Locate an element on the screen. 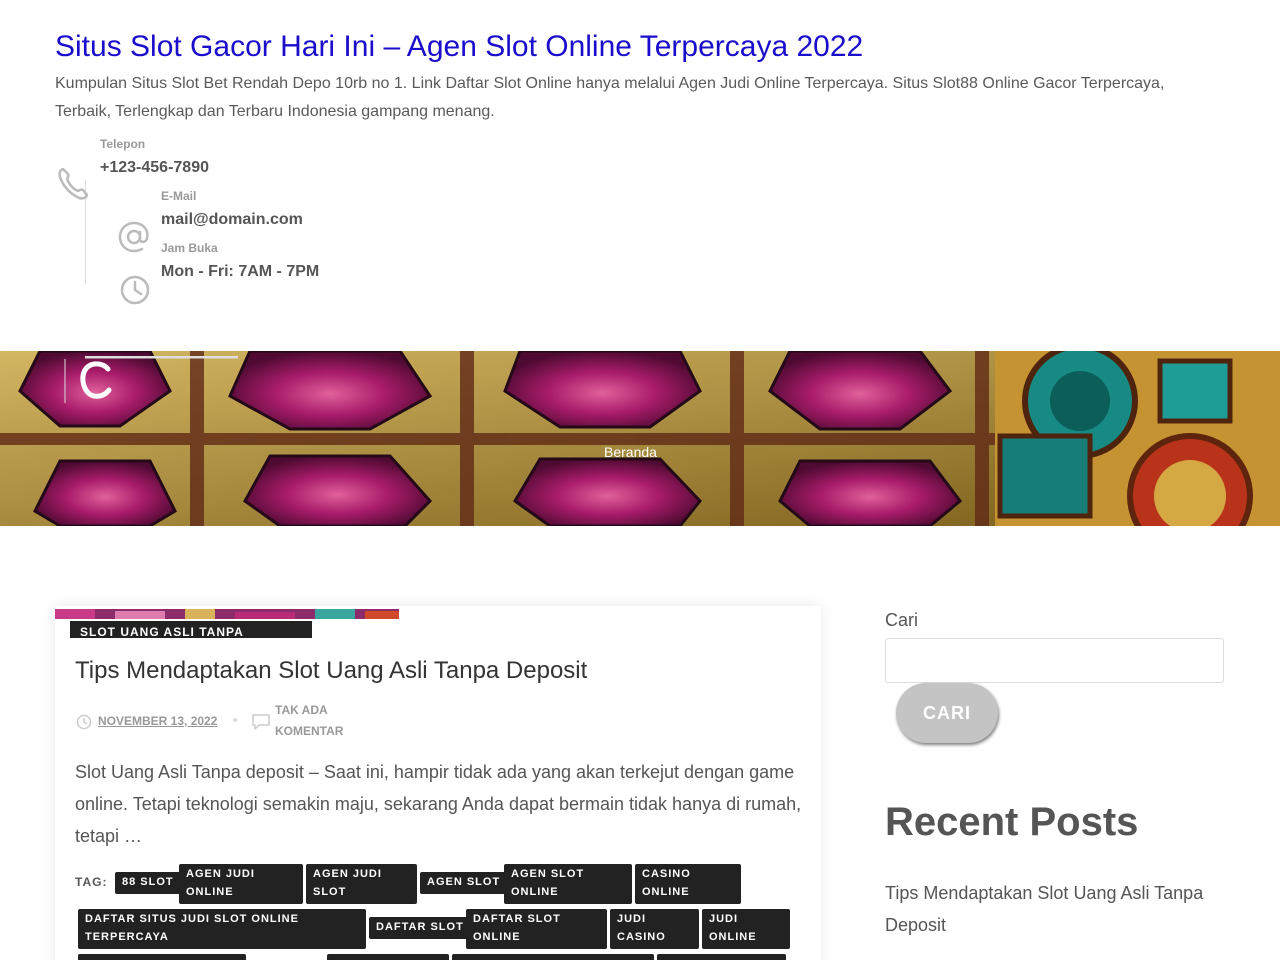 The height and width of the screenshot is (960, 1280). tag-link: AGEN SLOT is located at coordinates (464, 883).